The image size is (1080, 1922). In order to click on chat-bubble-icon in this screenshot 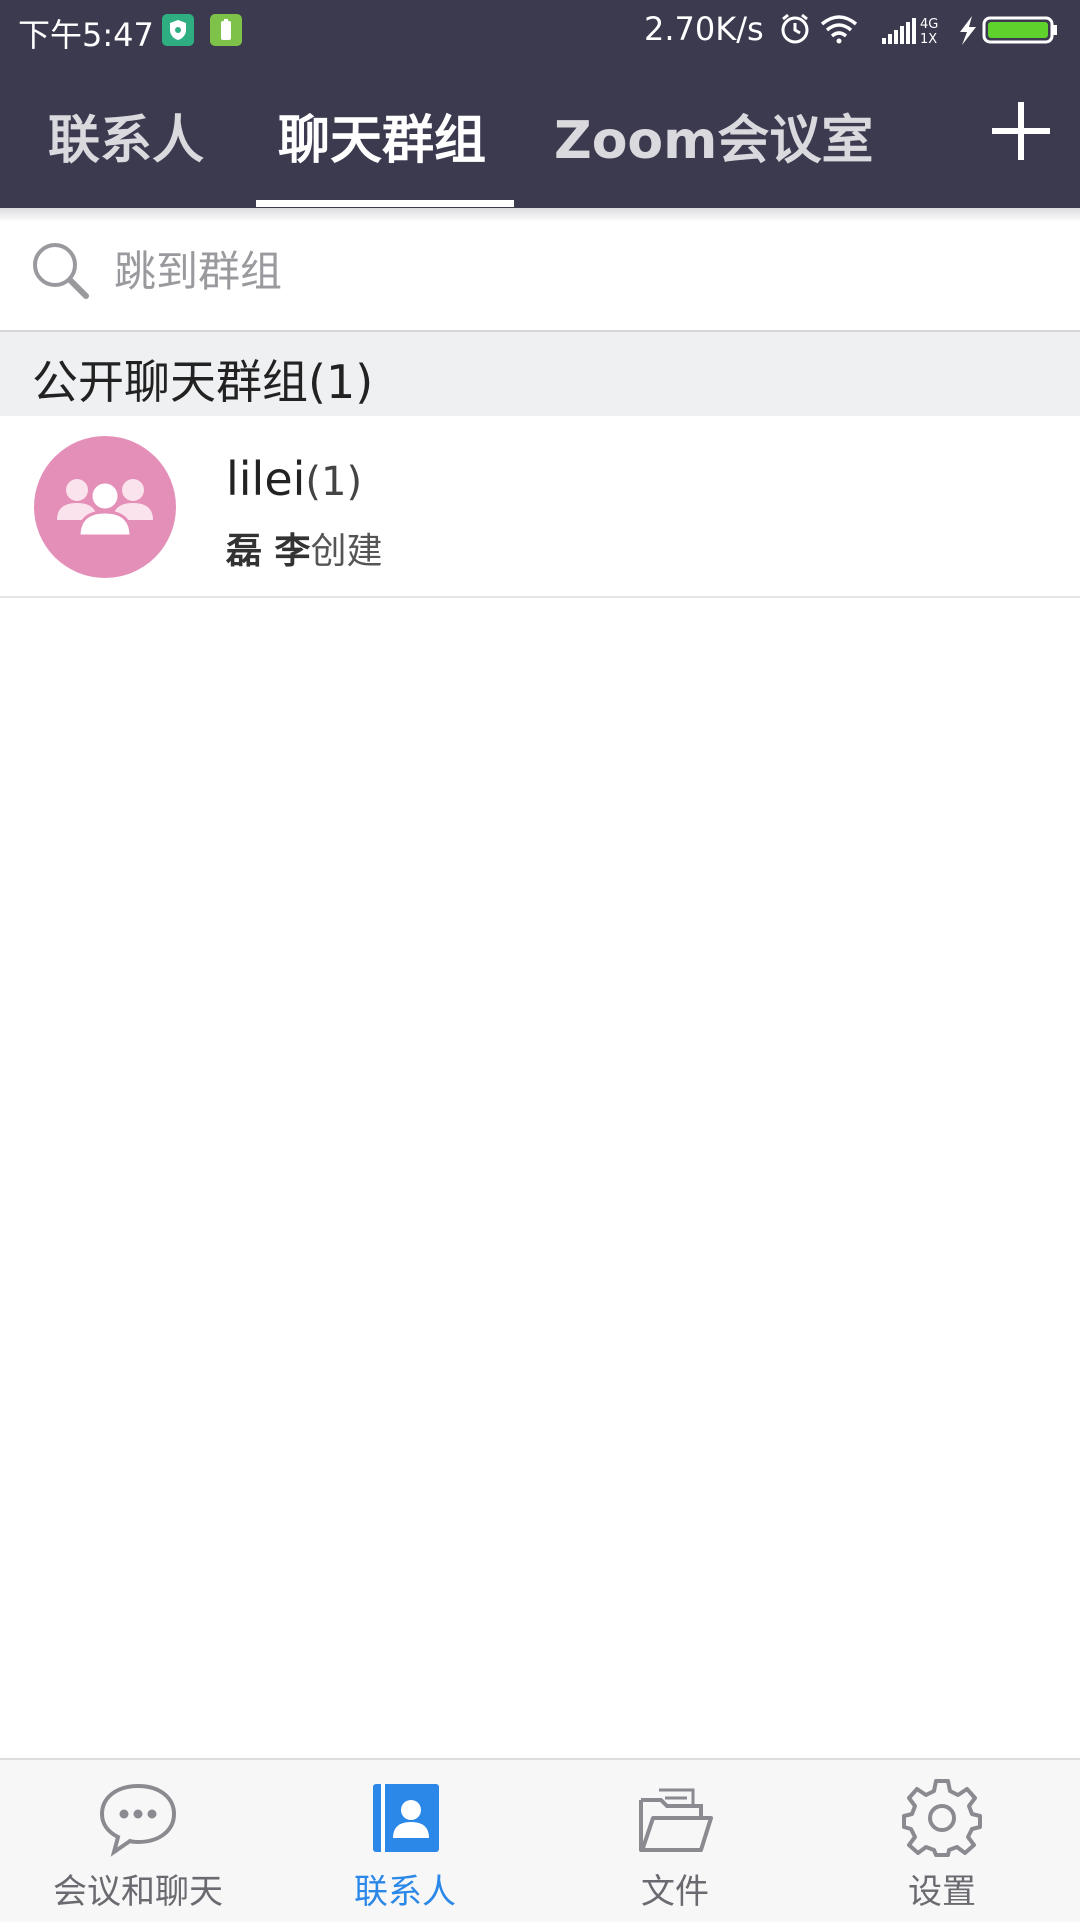, I will do `click(138, 1820)`.